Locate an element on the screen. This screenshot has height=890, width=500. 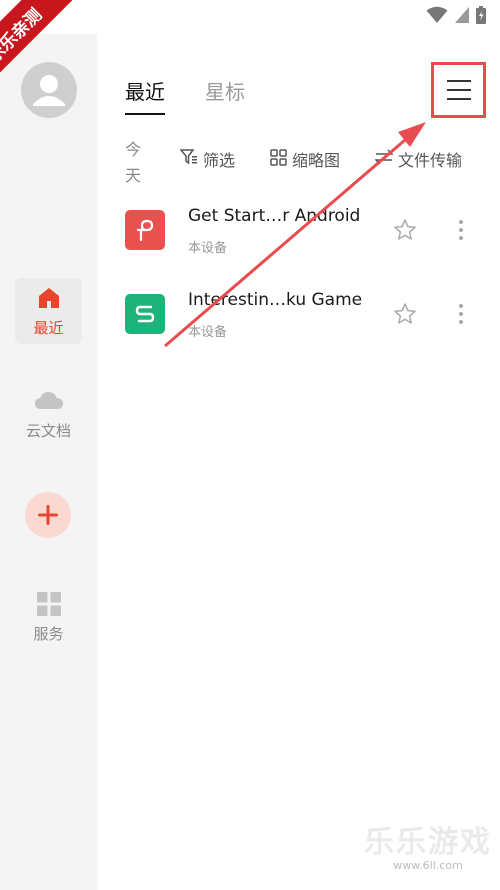
thumbnail-view-button: 缩略图 is located at coordinates (305, 159).